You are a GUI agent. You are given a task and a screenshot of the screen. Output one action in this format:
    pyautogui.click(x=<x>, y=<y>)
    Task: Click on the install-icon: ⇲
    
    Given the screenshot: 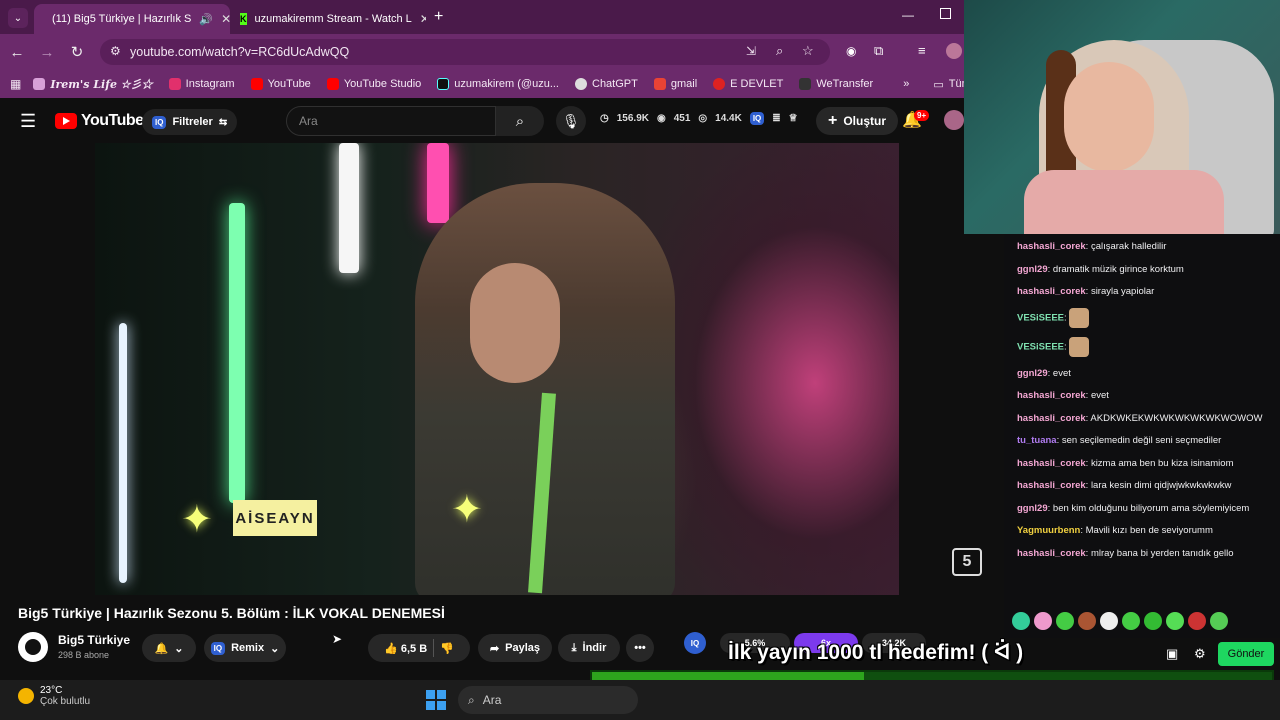 What is the action you would take?
    pyautogui.click(x=751, y=51)
    